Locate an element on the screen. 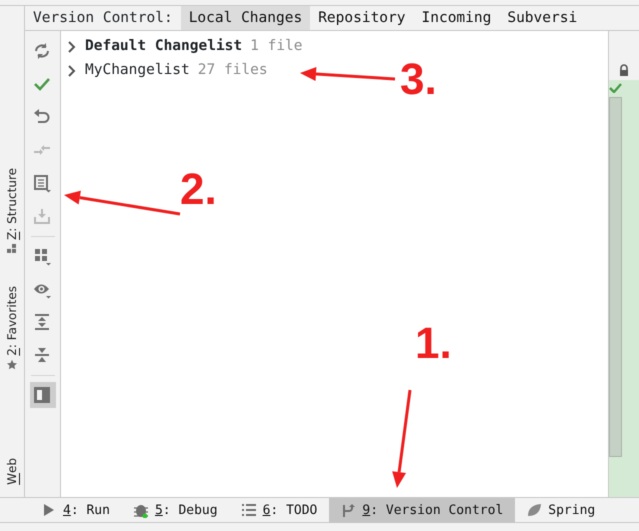 This screenshot has width=639, height=531. lock-icon is located at coordinates (624, 70).